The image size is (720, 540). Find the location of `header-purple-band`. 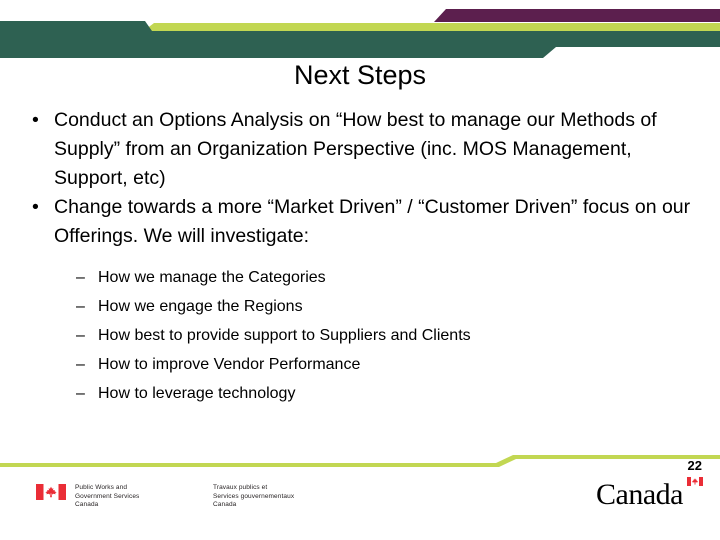

header-purple-band is located at coordinates (577, 15).